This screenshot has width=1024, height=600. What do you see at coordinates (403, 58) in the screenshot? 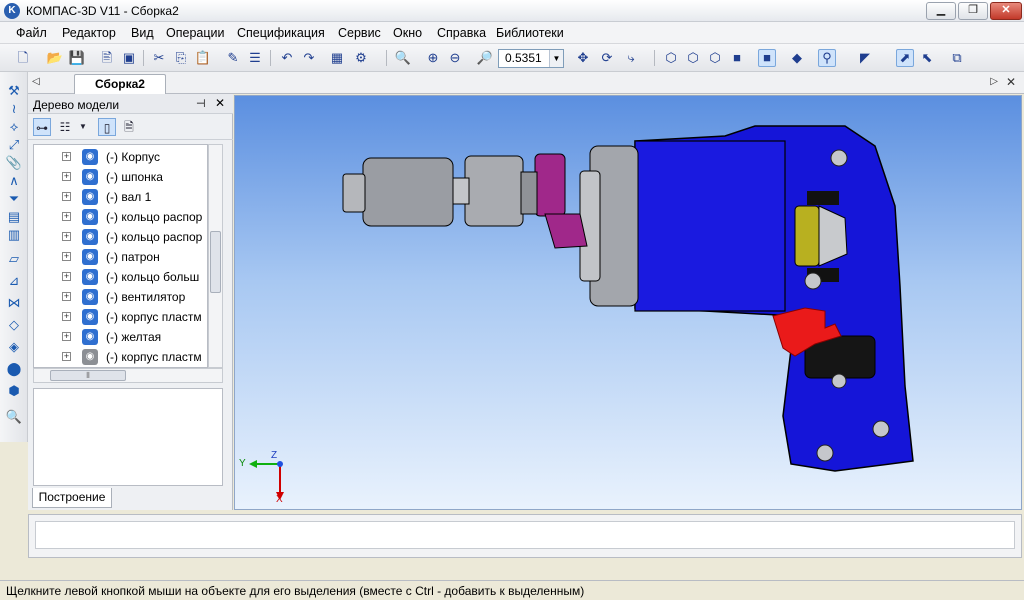
I see `zoom-window-icon: 🔍` at bounding box center [403, 58].